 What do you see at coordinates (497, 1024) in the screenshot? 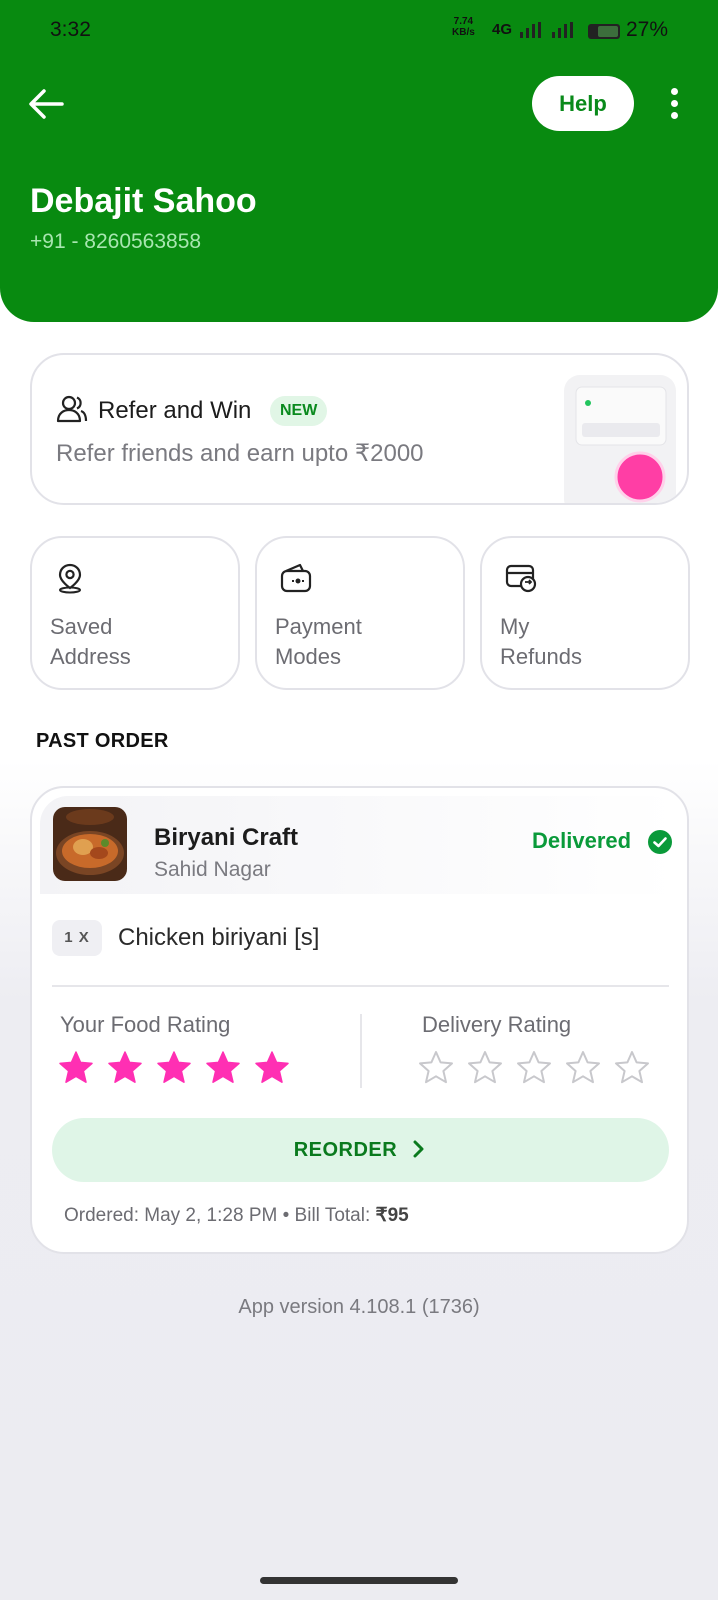
I see `delivery-rating-label: Delivery Rating` at bounding box center [497, 1024].